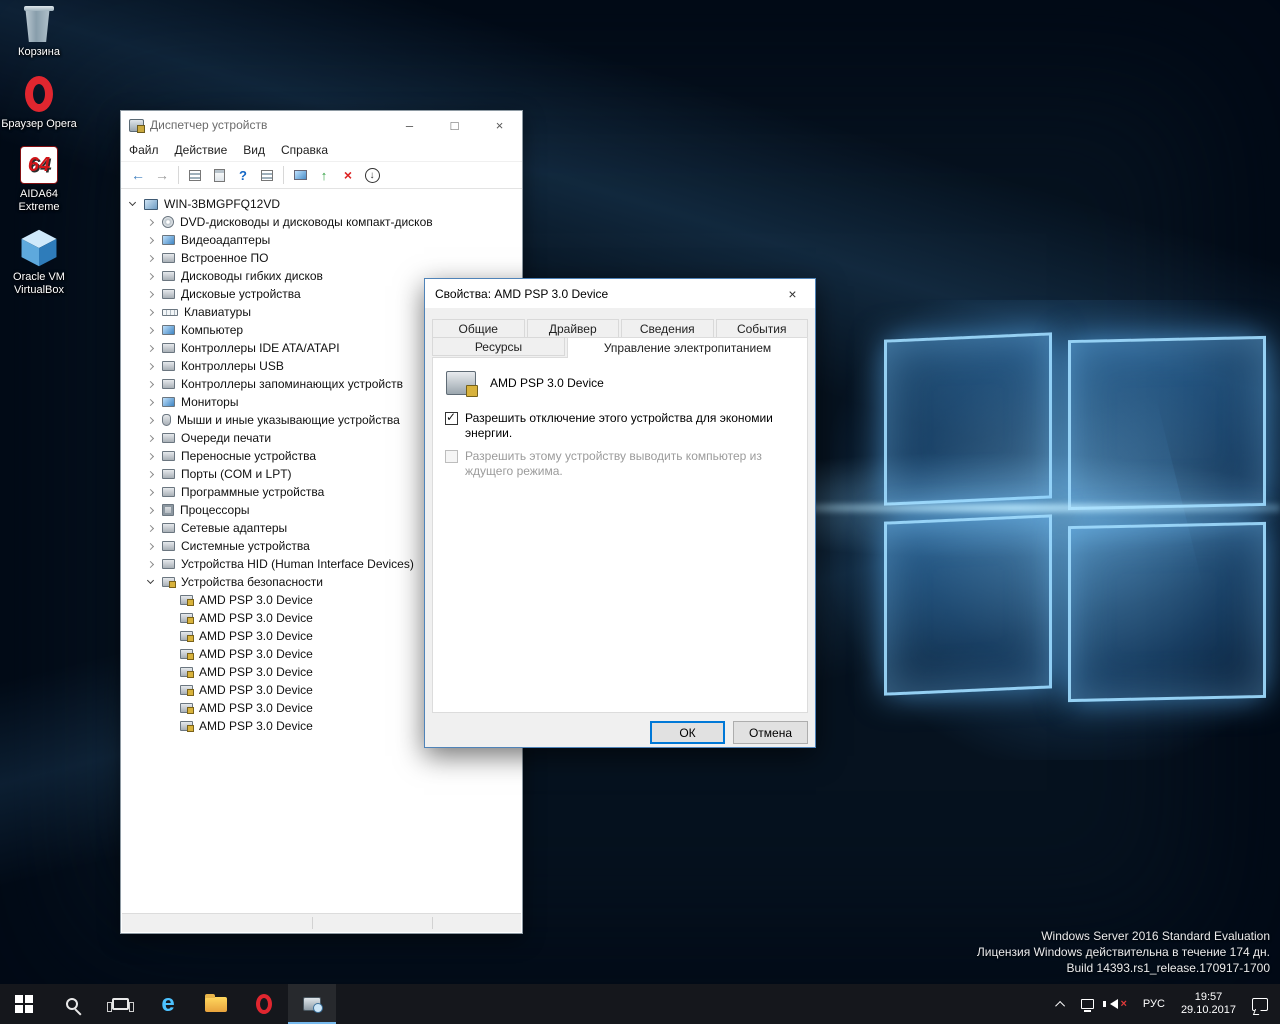 This screenshot has height=1024, width=1280. What do you see at coordinates (687, 732) in the screenshot?
I see `ok-button: ОК` at bounding box center [687, 732].